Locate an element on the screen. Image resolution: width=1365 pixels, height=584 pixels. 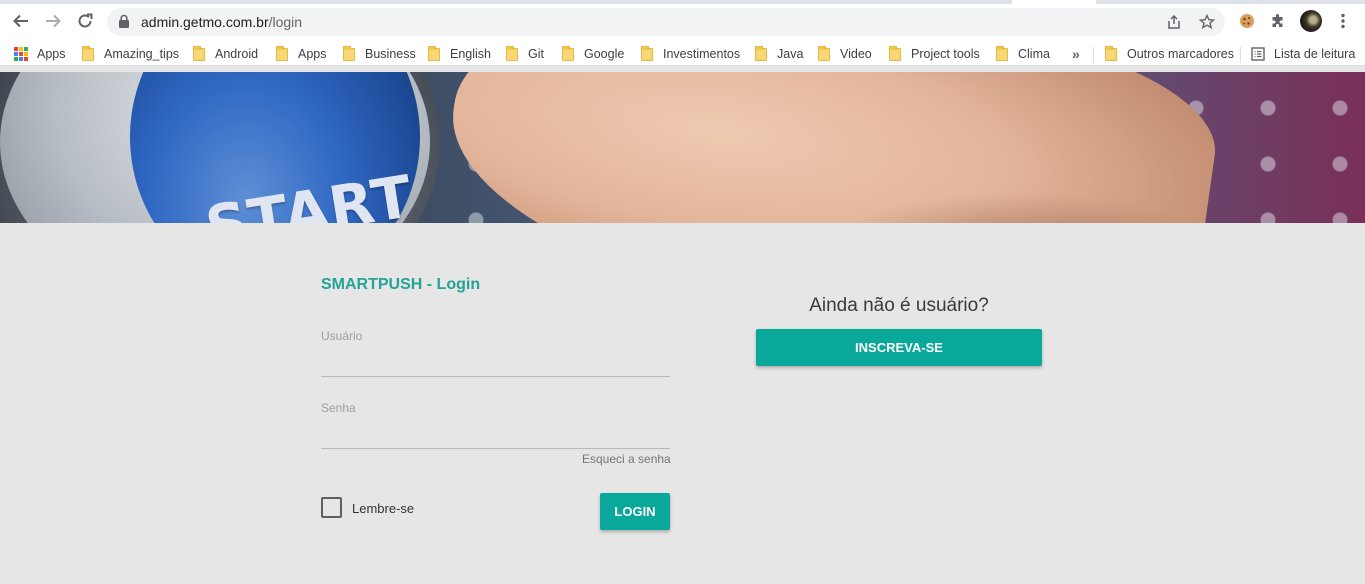
bookmark-label: Clima is located at coordinates (1034, 54).